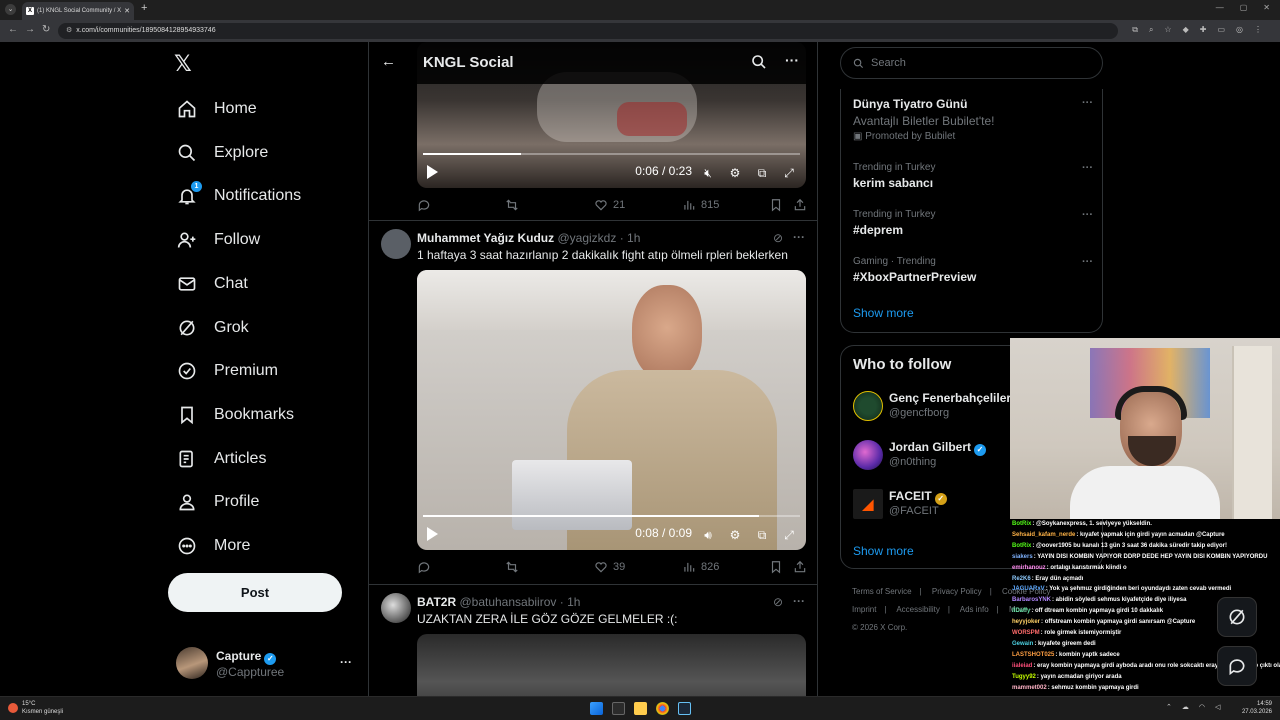  What do you see at coordinates (212, 284) in the screenshot?
I see `nav-chat: Chat` at bounding box center [212, 284].